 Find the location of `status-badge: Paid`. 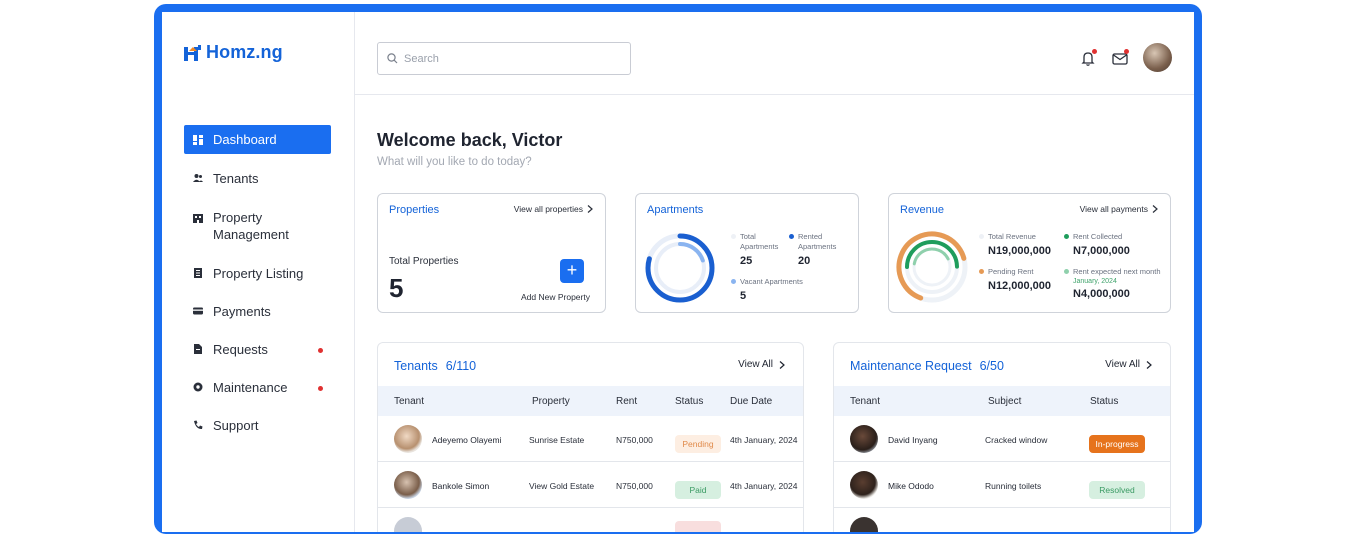

status-badge: Paid is located at coordinates (698, 490).